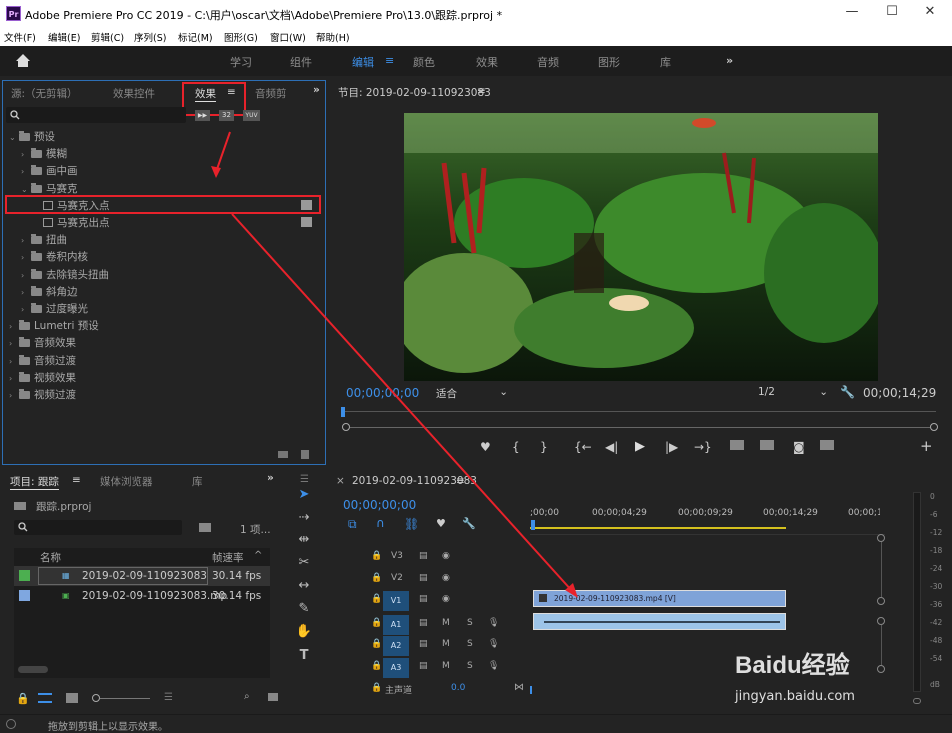  I want to click on tab-libraries: 库, so click(197, 481).